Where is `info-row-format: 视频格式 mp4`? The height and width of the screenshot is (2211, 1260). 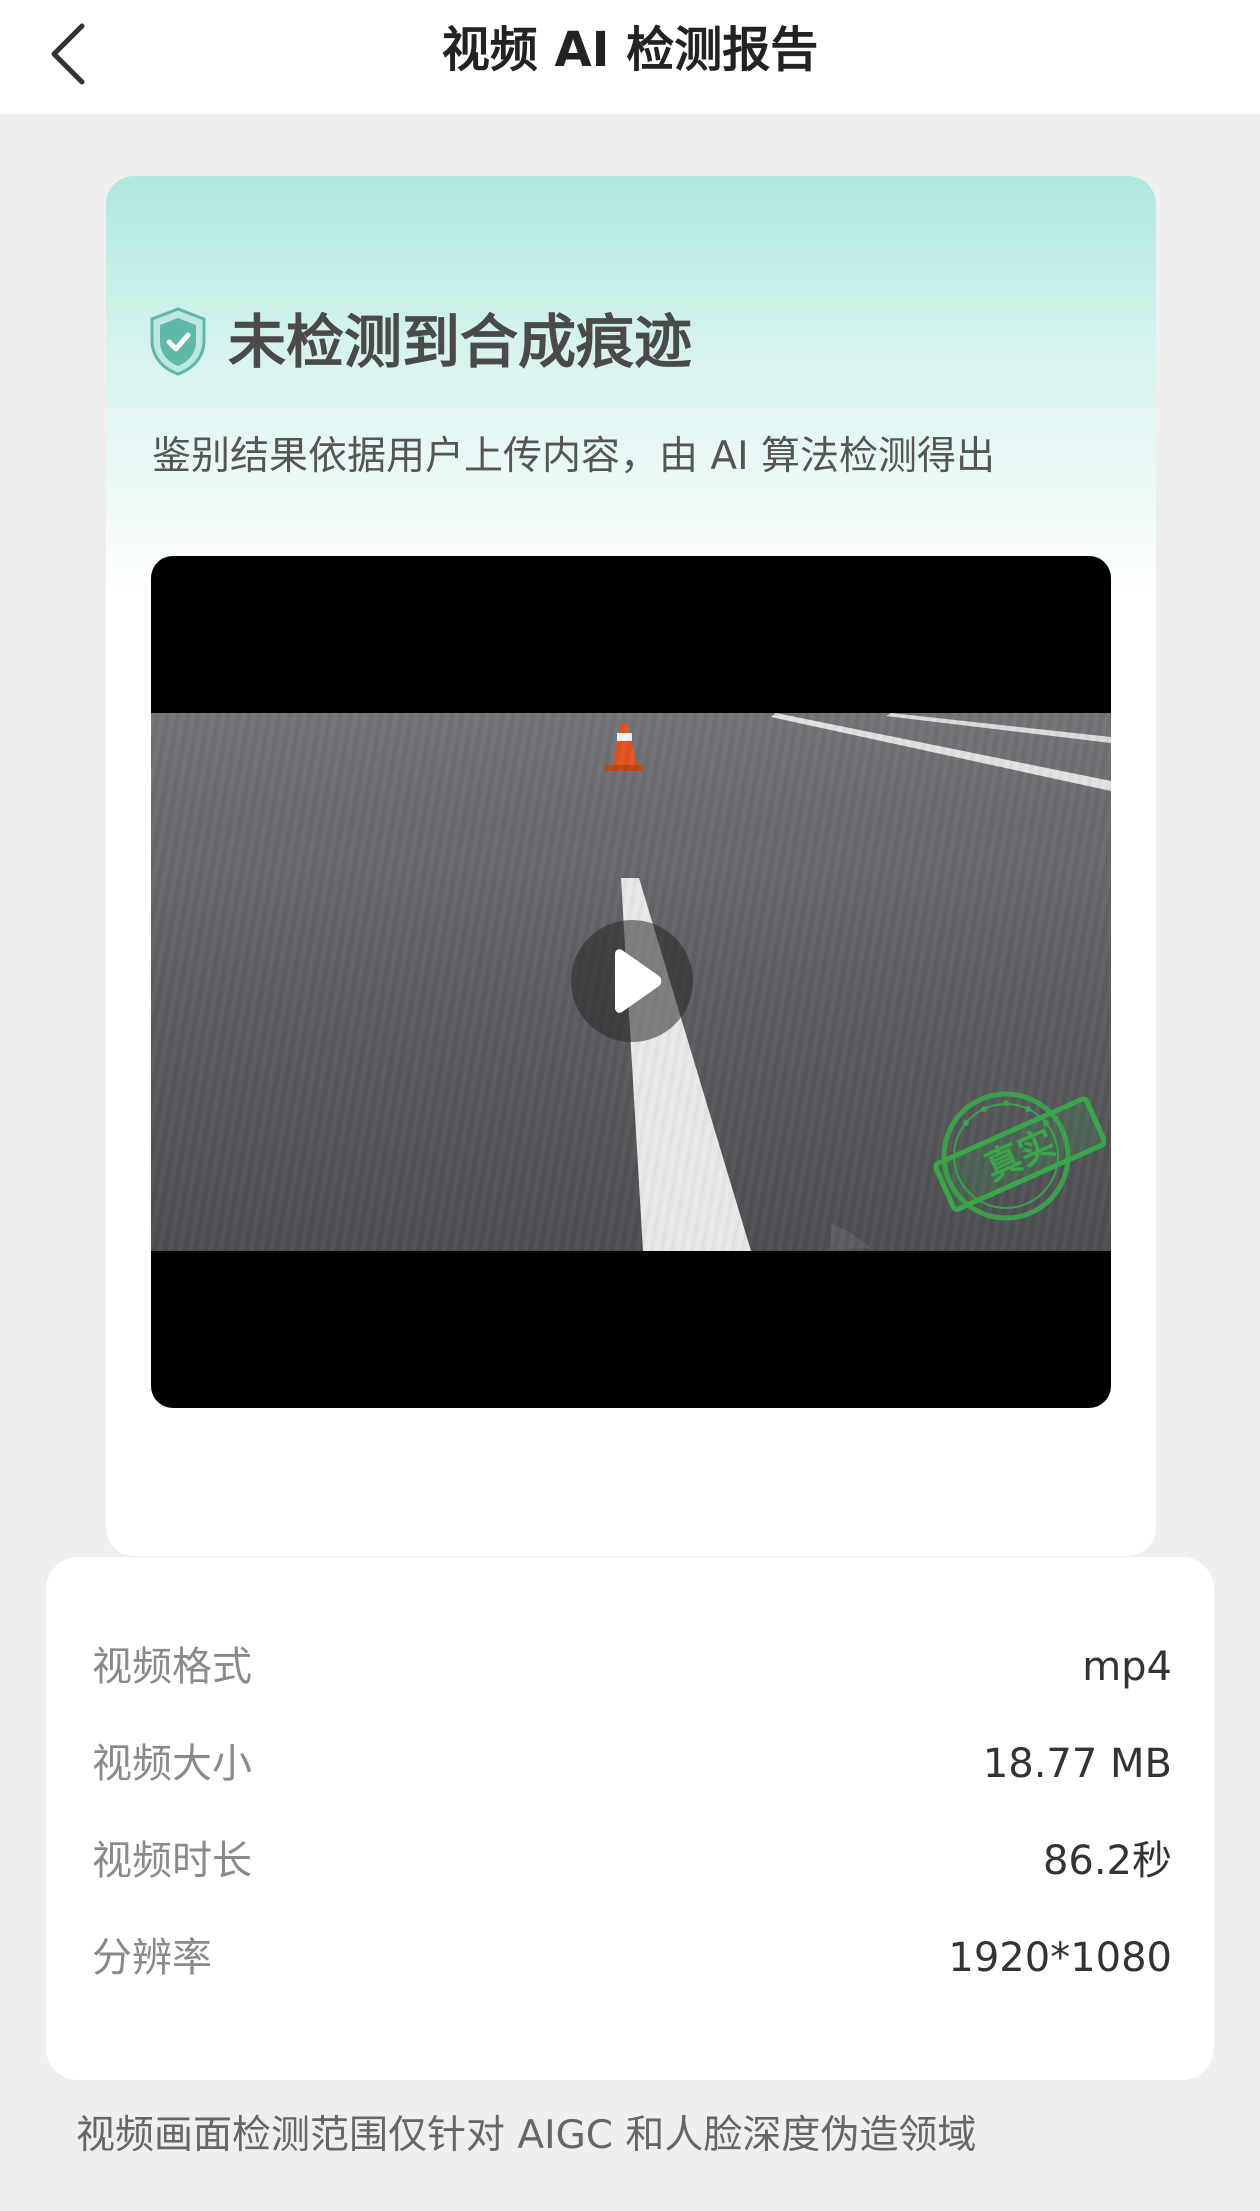 info-row-format: 视频格式 mp4 is located at coordinates (632, 1667).